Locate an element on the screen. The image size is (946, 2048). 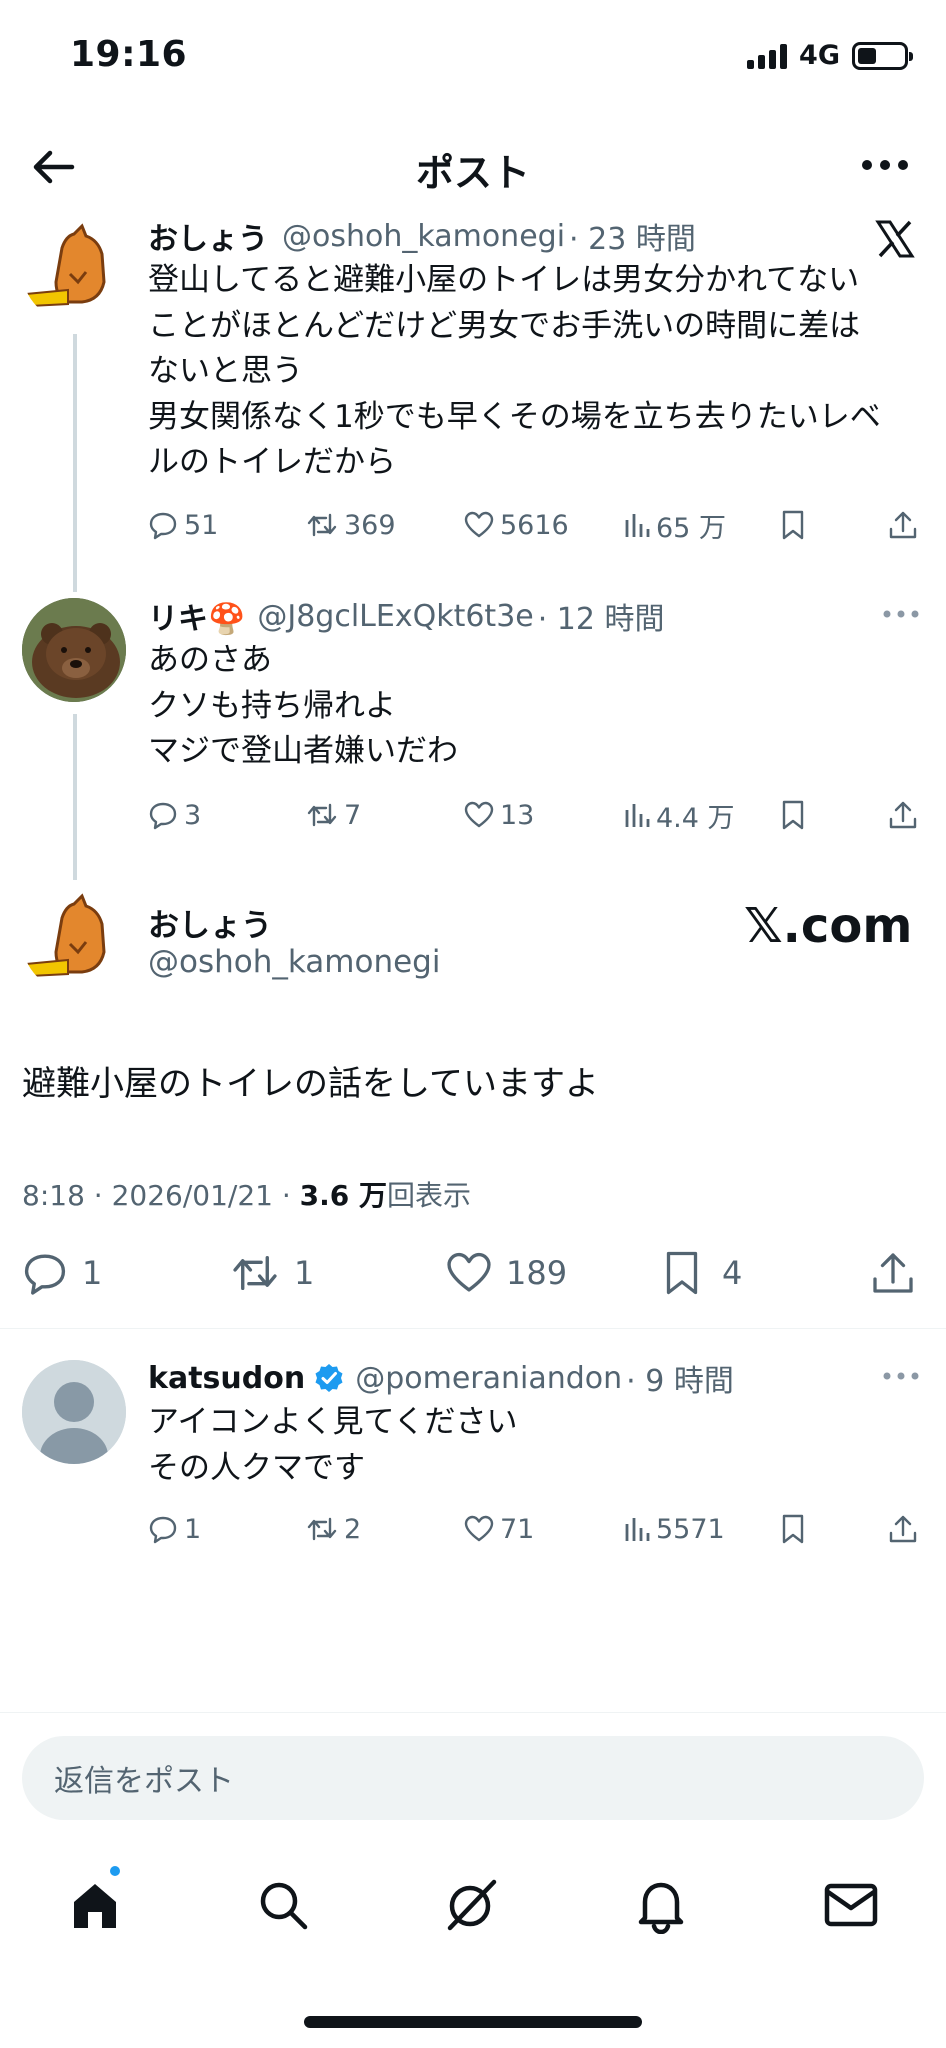
like-button: 71 is located at coordinates (499, 1529).